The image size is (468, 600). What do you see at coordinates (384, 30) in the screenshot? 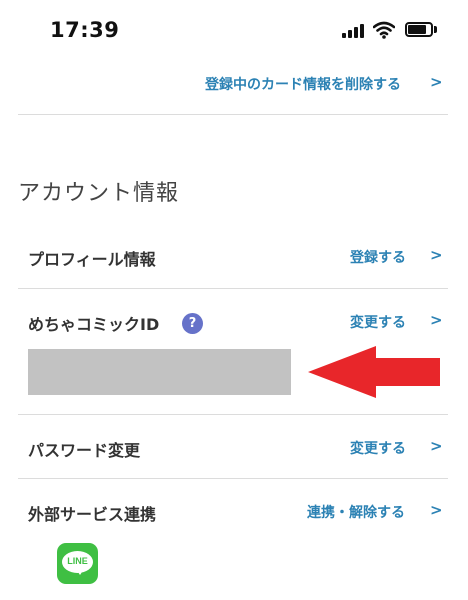
I see `wifi-icon` at bounding box center [384, 30].